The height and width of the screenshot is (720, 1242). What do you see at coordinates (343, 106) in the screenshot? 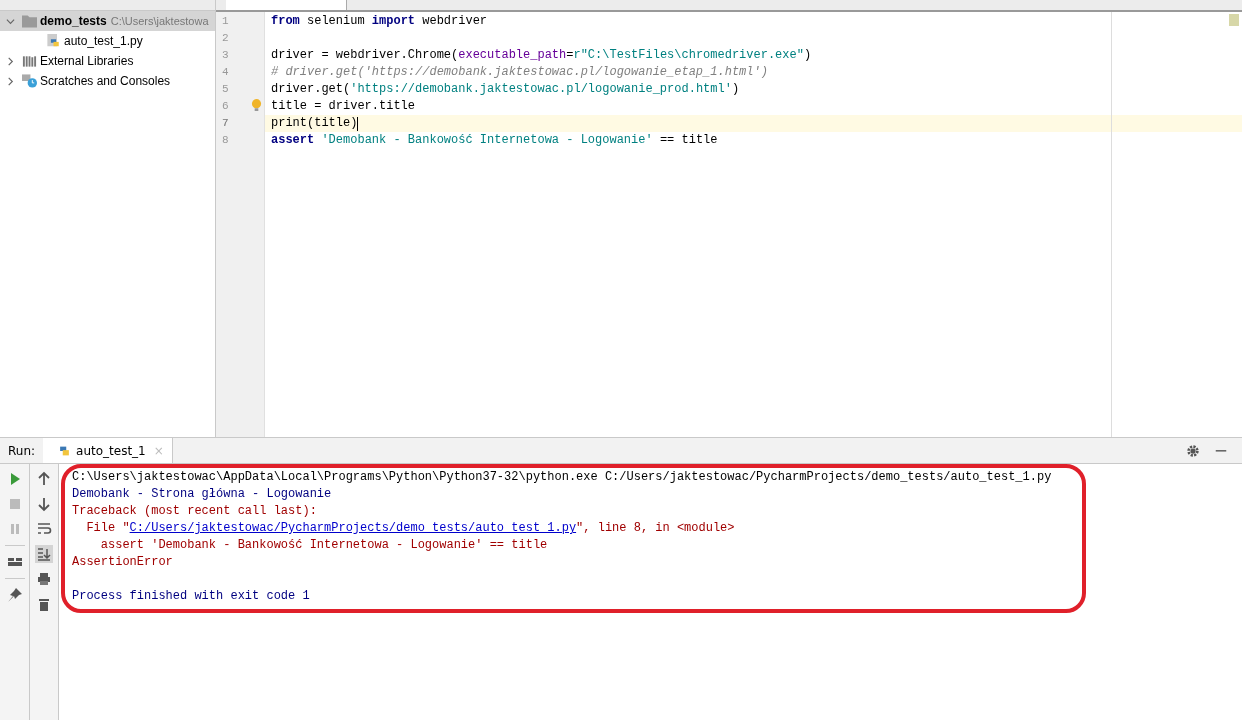
I see `code-line: title = driver.title` at bounding box center [343, 106].